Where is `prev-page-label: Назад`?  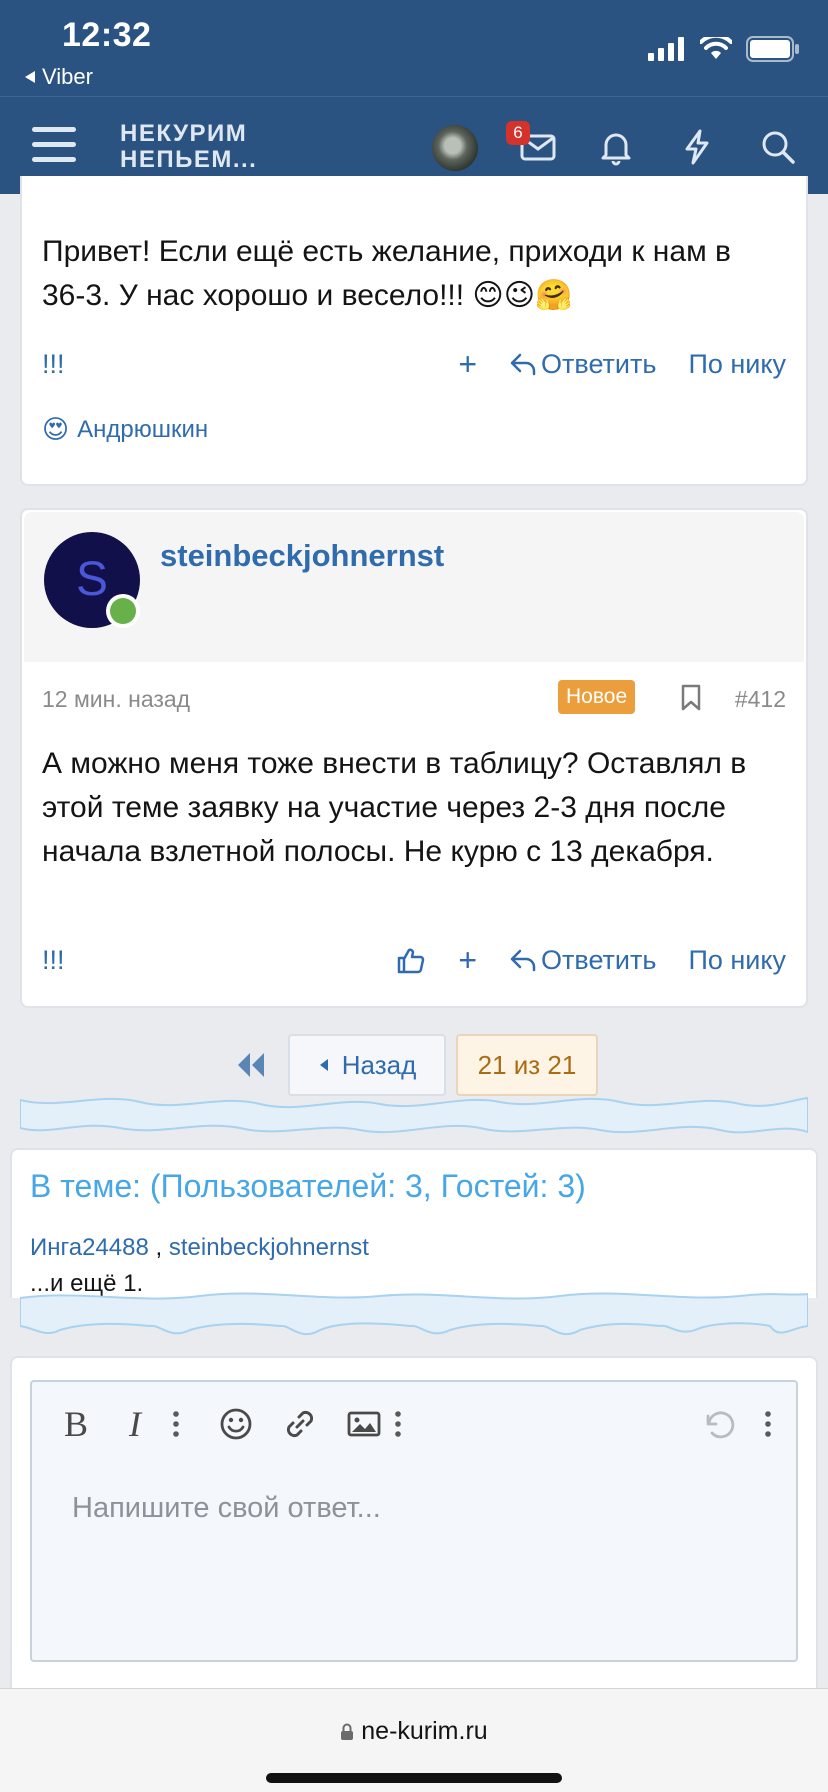
prev-page-label: Назад is located at coordinates (379, 1064).